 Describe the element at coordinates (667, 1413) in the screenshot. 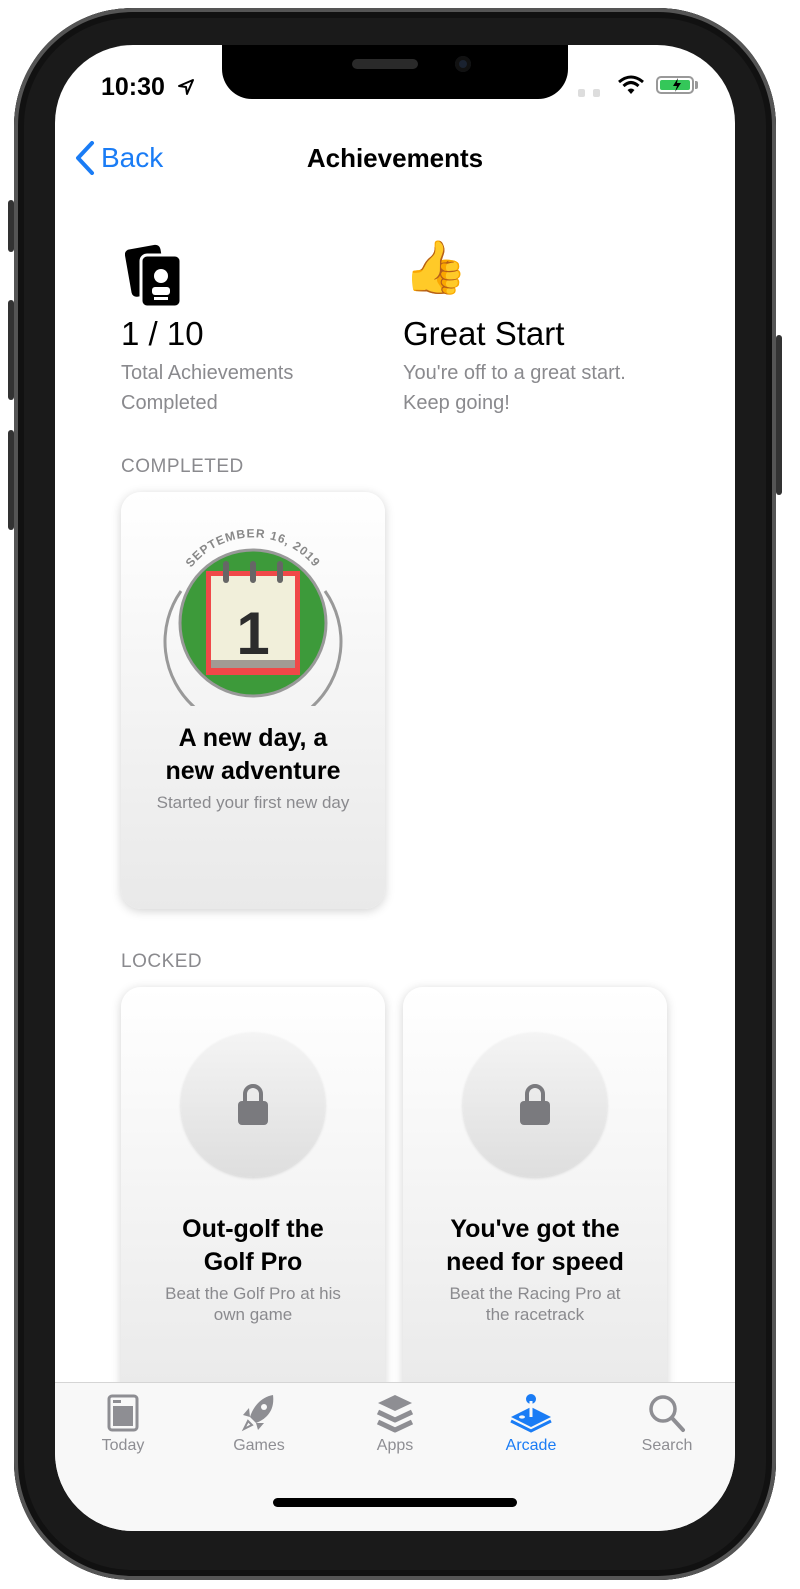

I see `search-icon` at that location.